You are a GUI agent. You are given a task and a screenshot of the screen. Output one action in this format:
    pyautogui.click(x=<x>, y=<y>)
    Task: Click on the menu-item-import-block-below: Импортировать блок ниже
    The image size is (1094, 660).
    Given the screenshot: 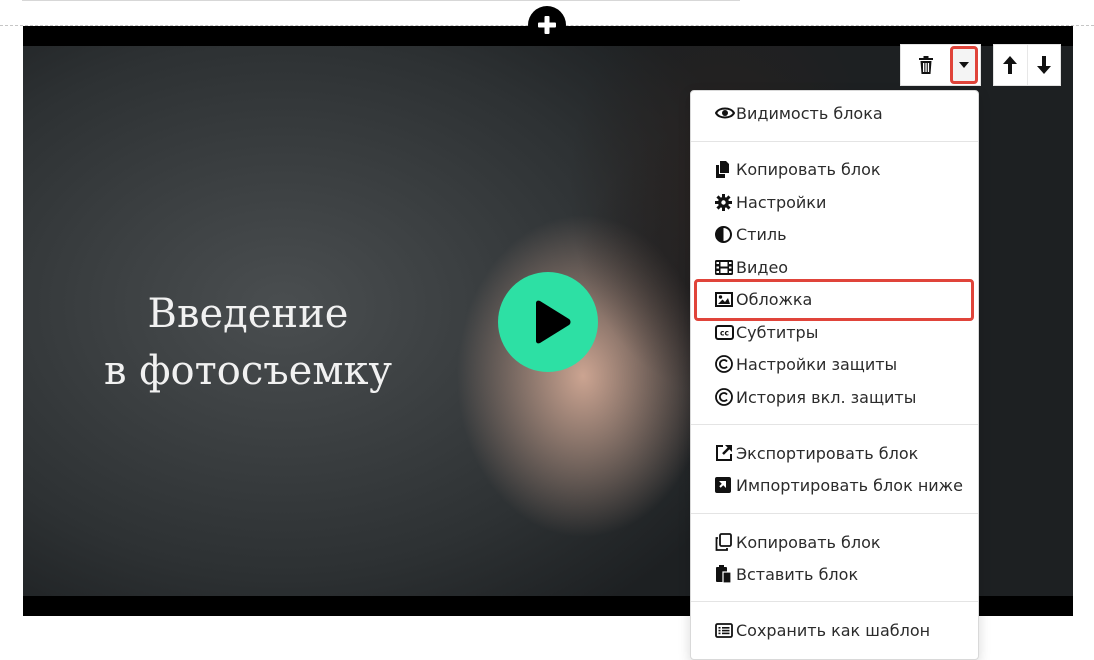 What is the action you would take?
    pyautogui.click(x=839, y=485)
    